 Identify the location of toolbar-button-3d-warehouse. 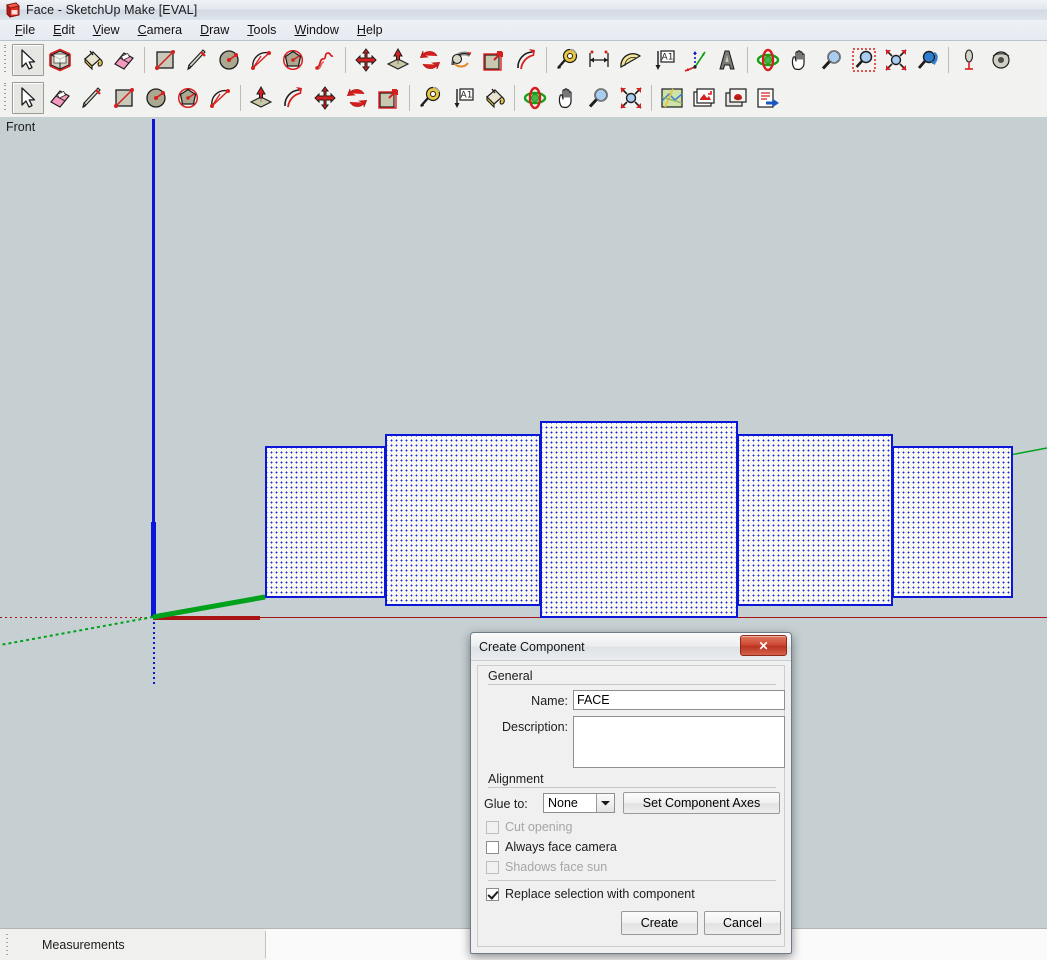
(736, 98).